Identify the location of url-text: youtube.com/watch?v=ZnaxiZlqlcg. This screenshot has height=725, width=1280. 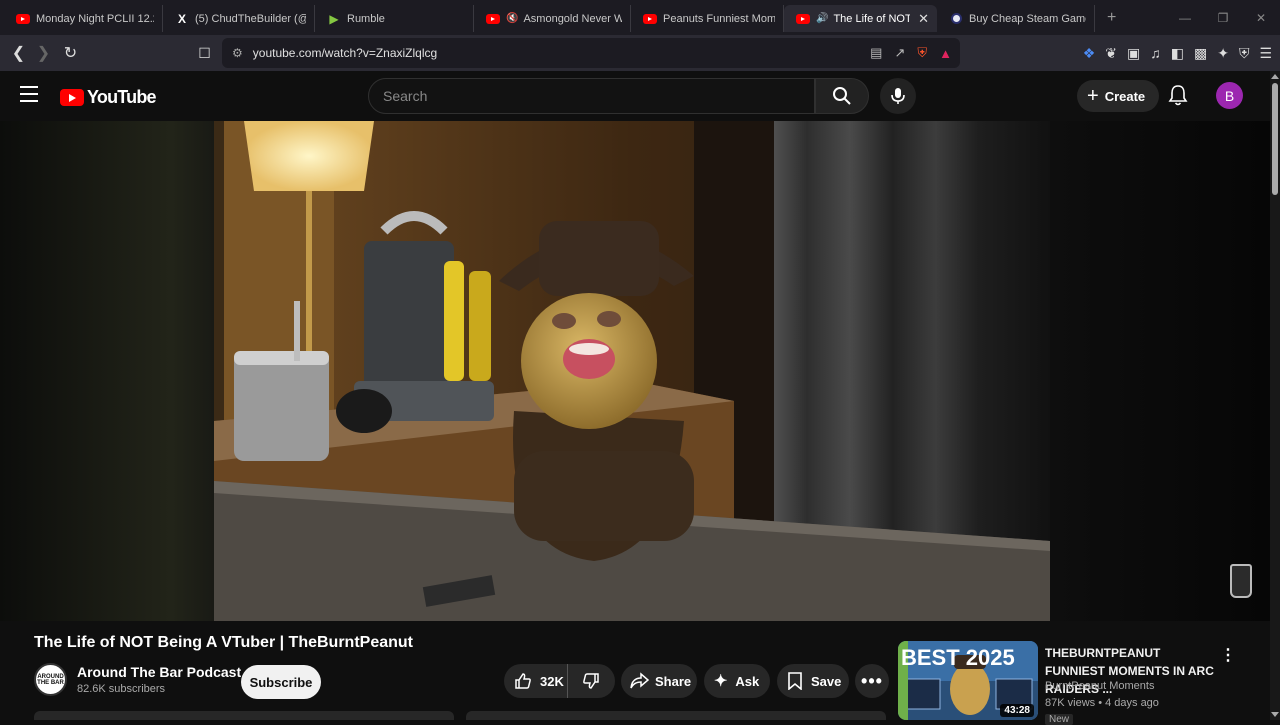
(345, 53).